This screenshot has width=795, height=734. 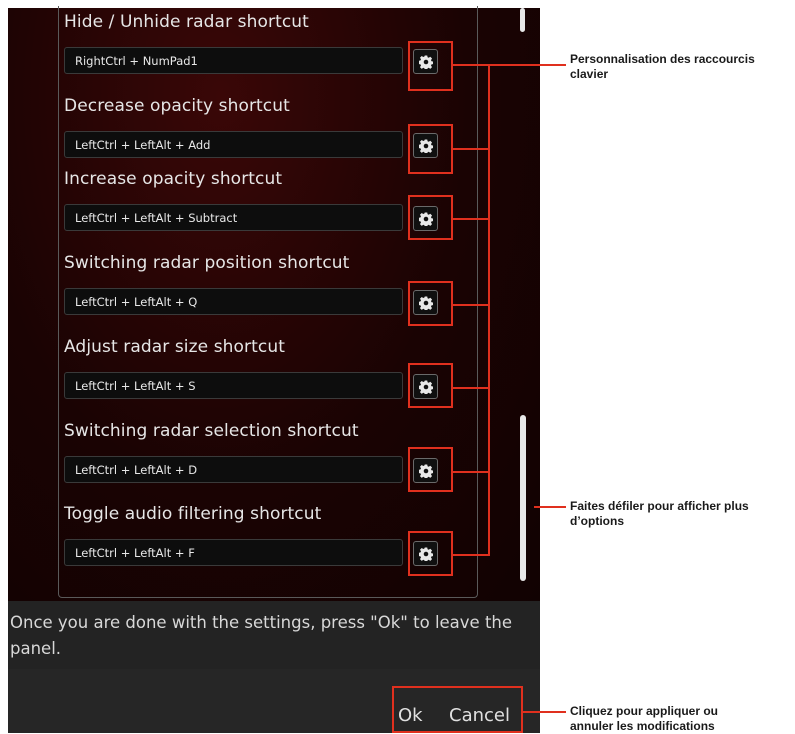 What do you see at coordinates (659, 506) in the screenshot?
I see `annotation-line: Faites défiler pour afficher plus` at bounding box center [659, 506].